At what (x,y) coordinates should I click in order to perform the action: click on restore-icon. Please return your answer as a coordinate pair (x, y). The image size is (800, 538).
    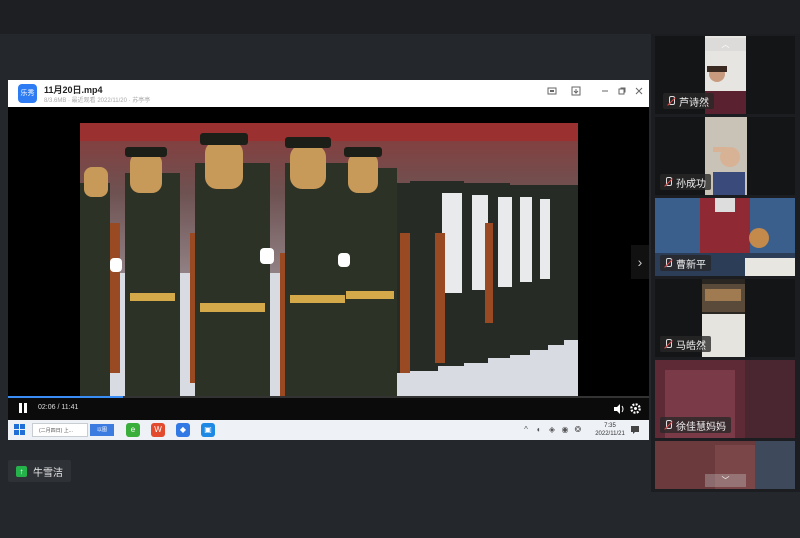
    Looking at the image, I should click on (622, 93).